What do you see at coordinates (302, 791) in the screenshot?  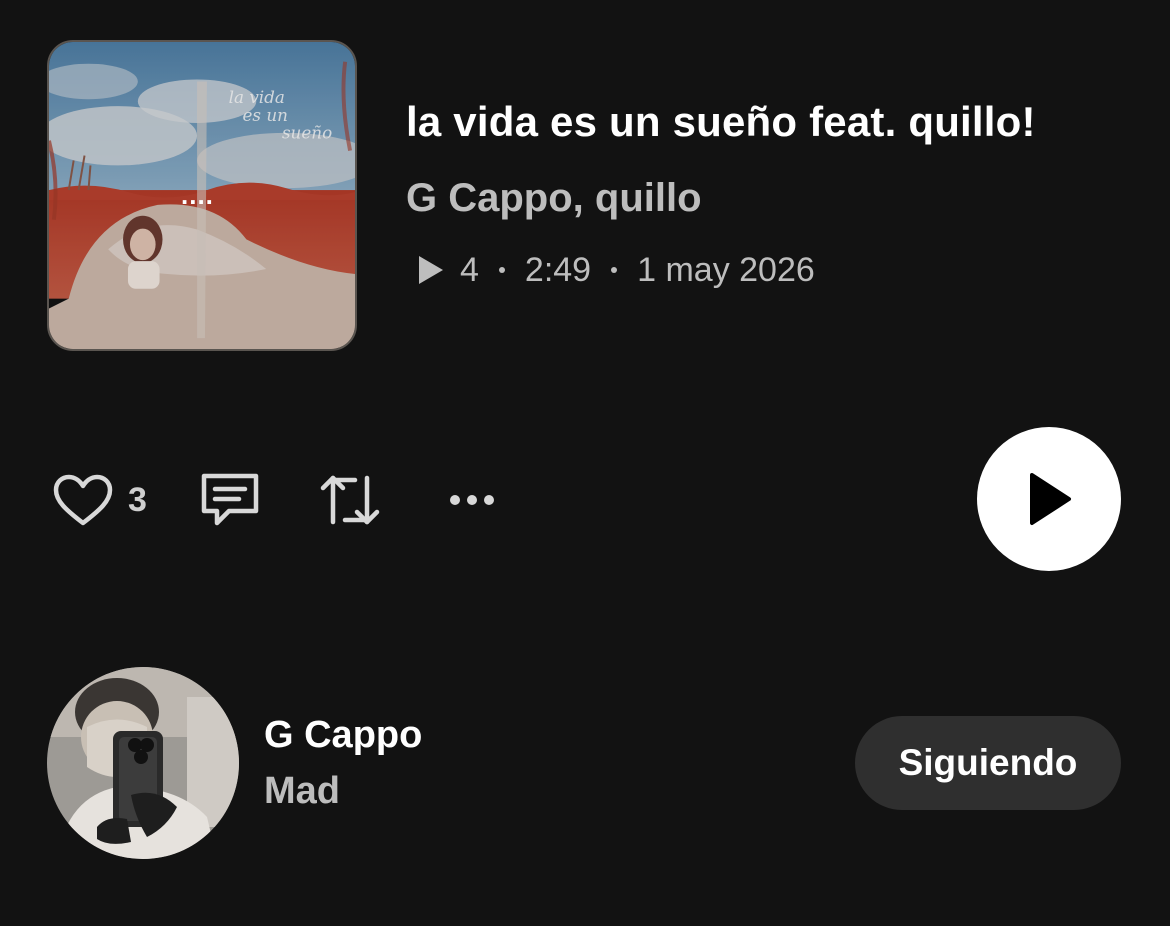 I see `artist-location: Mad` at bounding box center [302, 791].